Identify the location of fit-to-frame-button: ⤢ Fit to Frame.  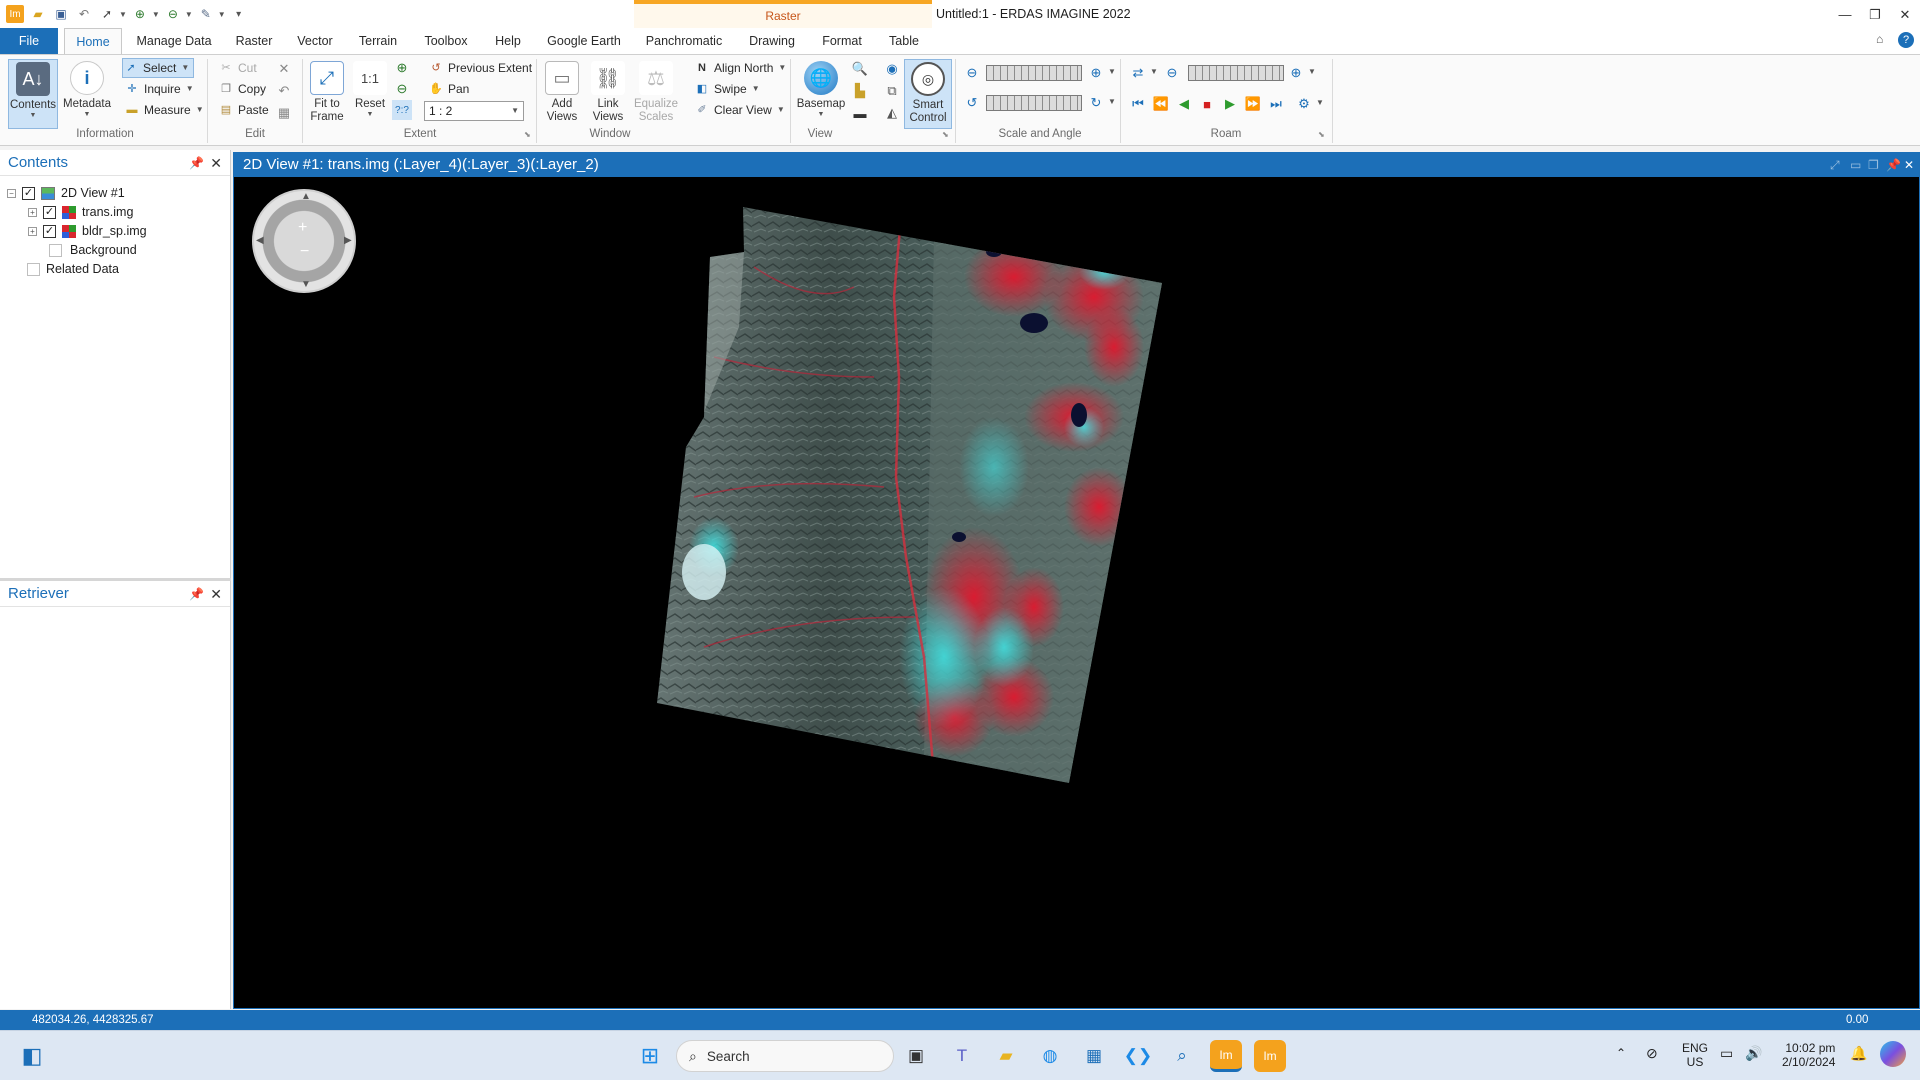
(327, 94).